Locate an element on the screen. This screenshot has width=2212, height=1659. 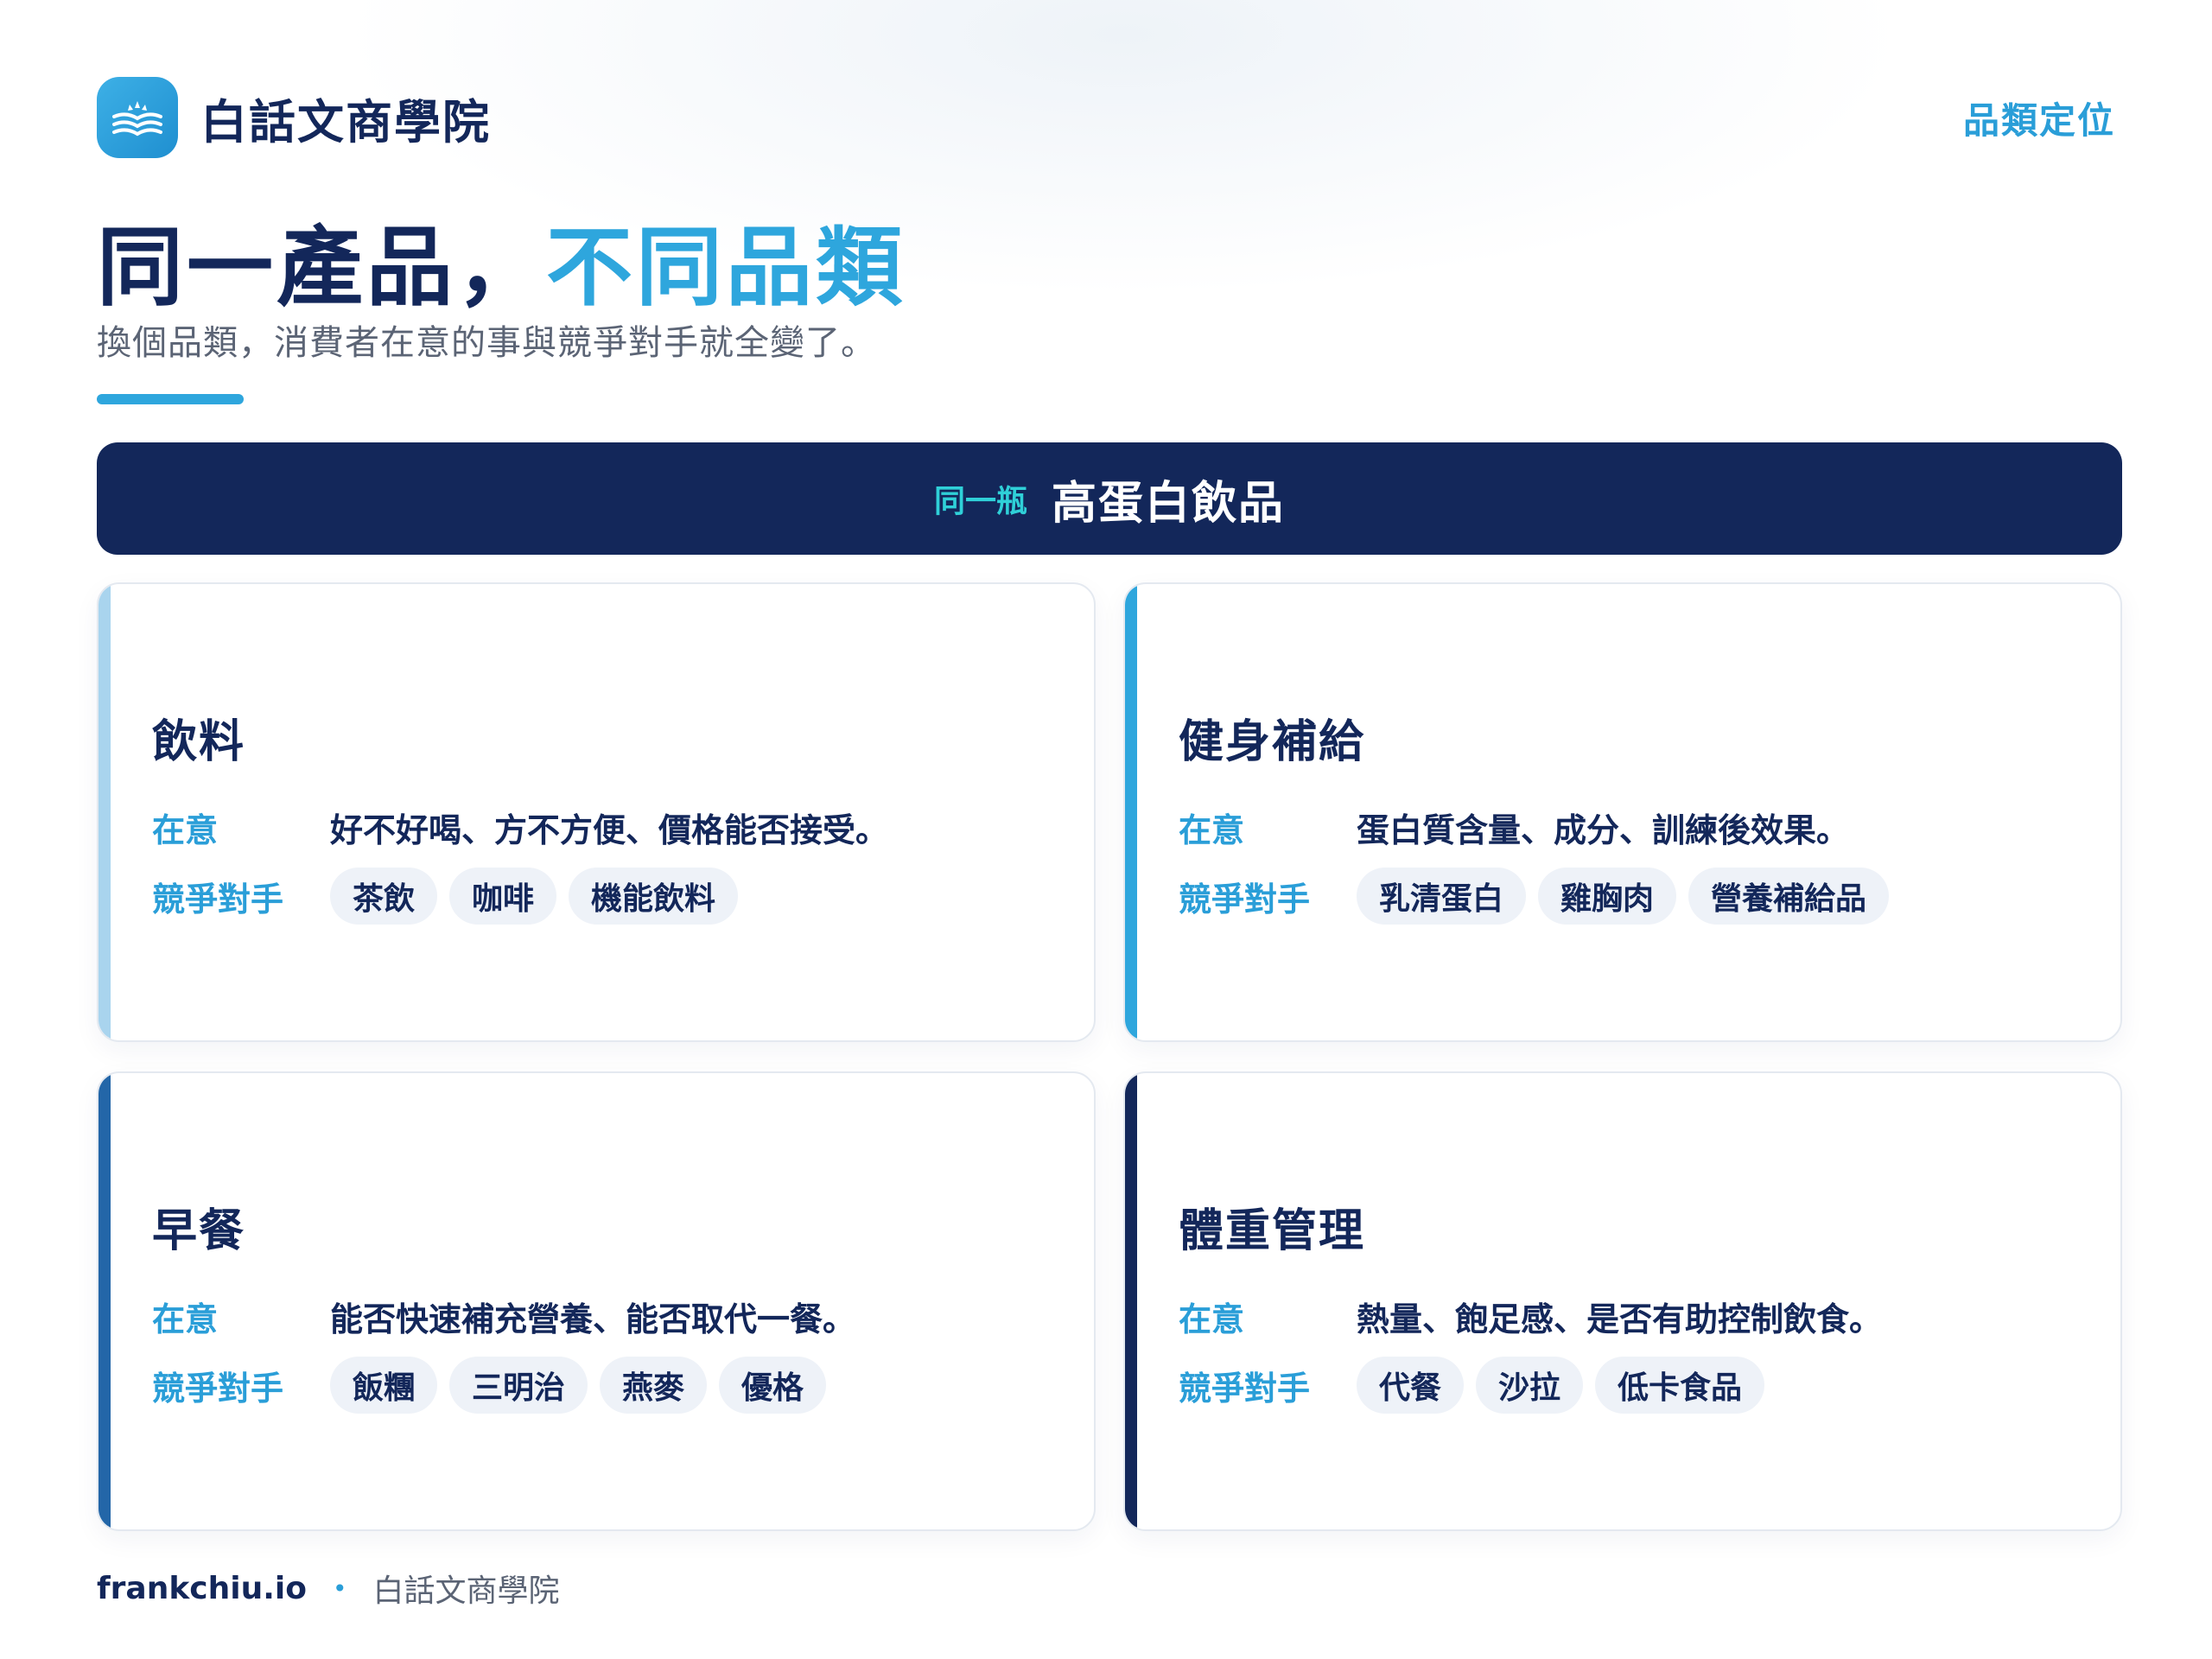
competitors-row: 競爭對手 代餐 沙拉 低卡食品 is located at coordinates (1632, 1385).